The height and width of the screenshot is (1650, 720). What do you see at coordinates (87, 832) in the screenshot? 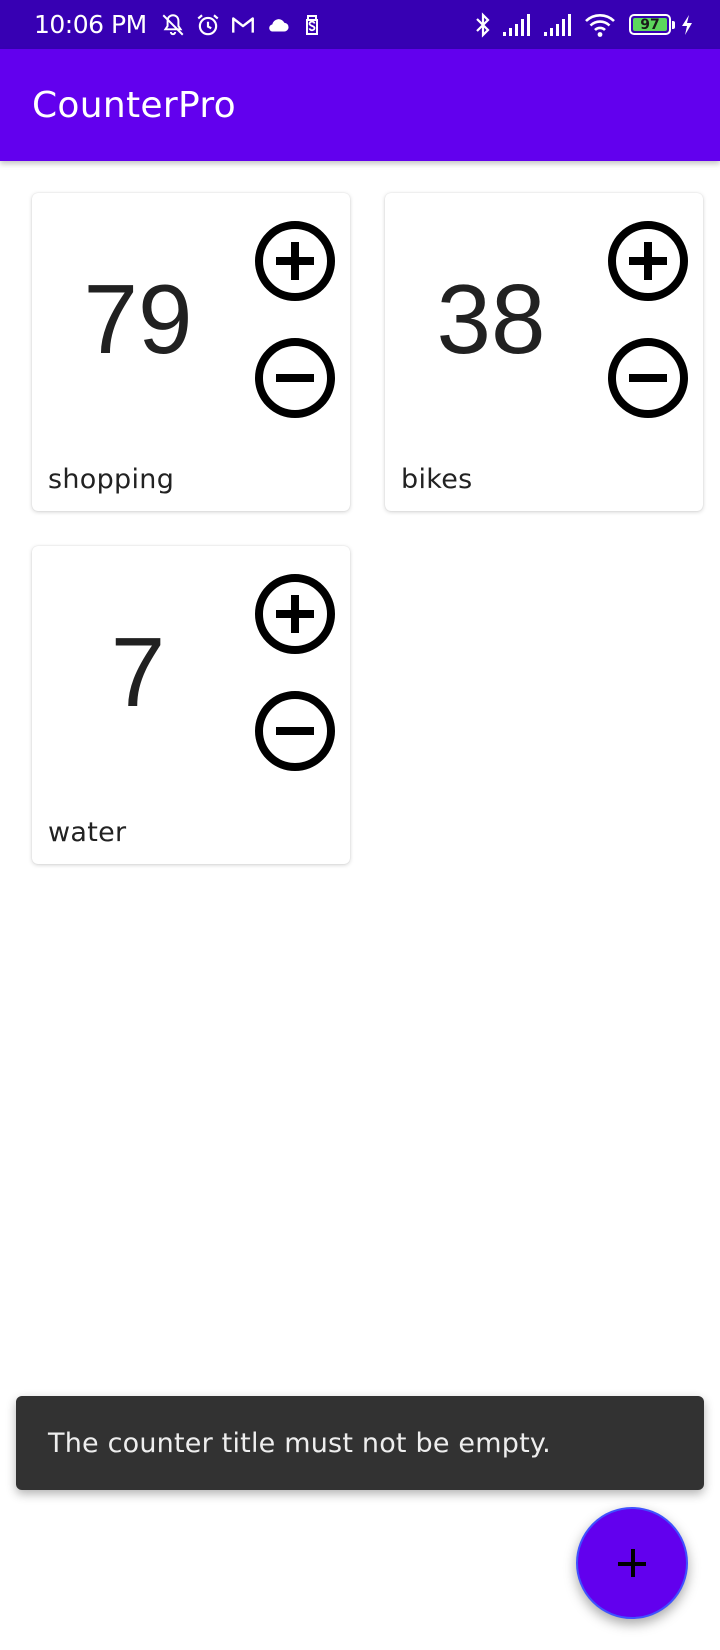
I see `counter-title: water` at bounding box center [87, 832].